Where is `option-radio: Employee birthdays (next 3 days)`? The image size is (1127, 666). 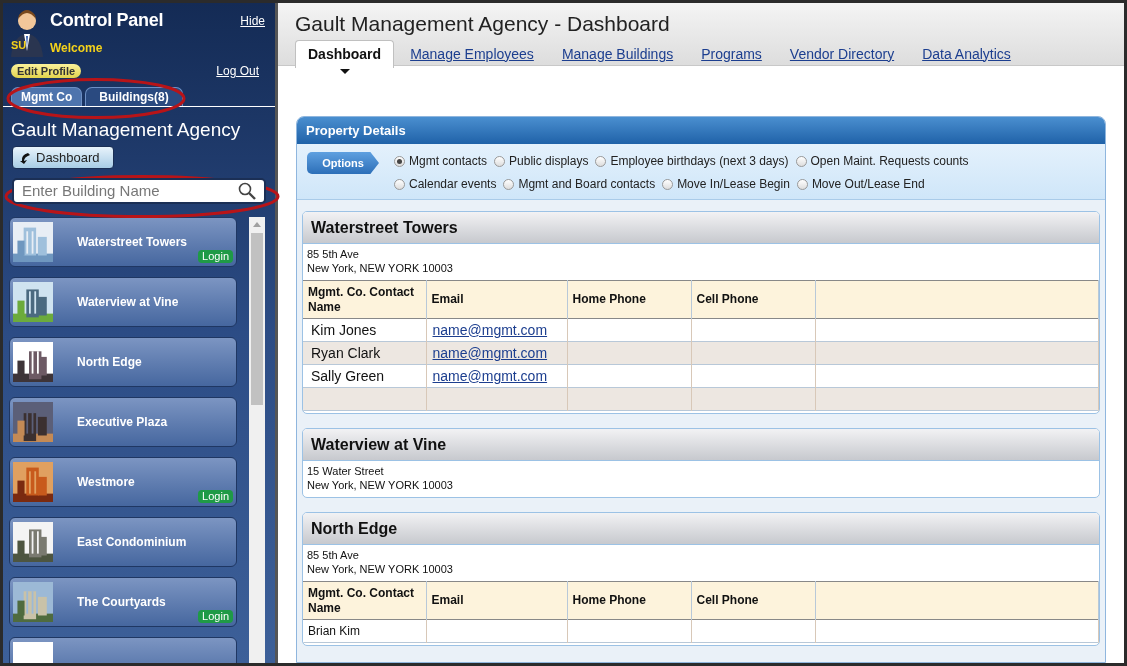
option-radio: Employee birthdays (next 3 days) is located at coordinates (692, 161).